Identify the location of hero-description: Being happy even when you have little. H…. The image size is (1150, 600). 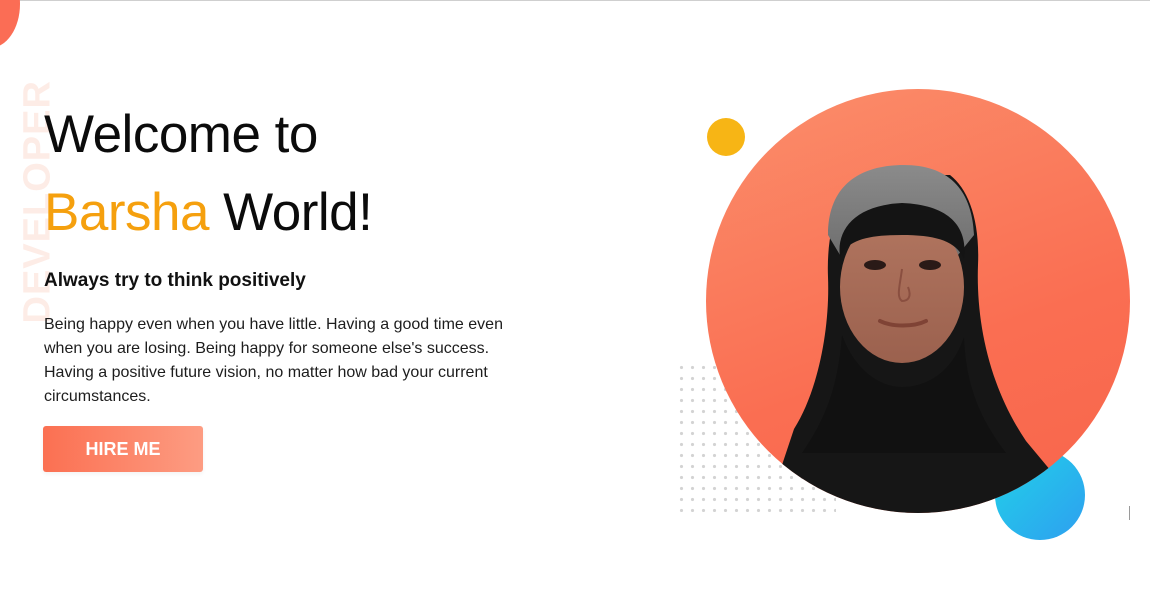
(273, 360).